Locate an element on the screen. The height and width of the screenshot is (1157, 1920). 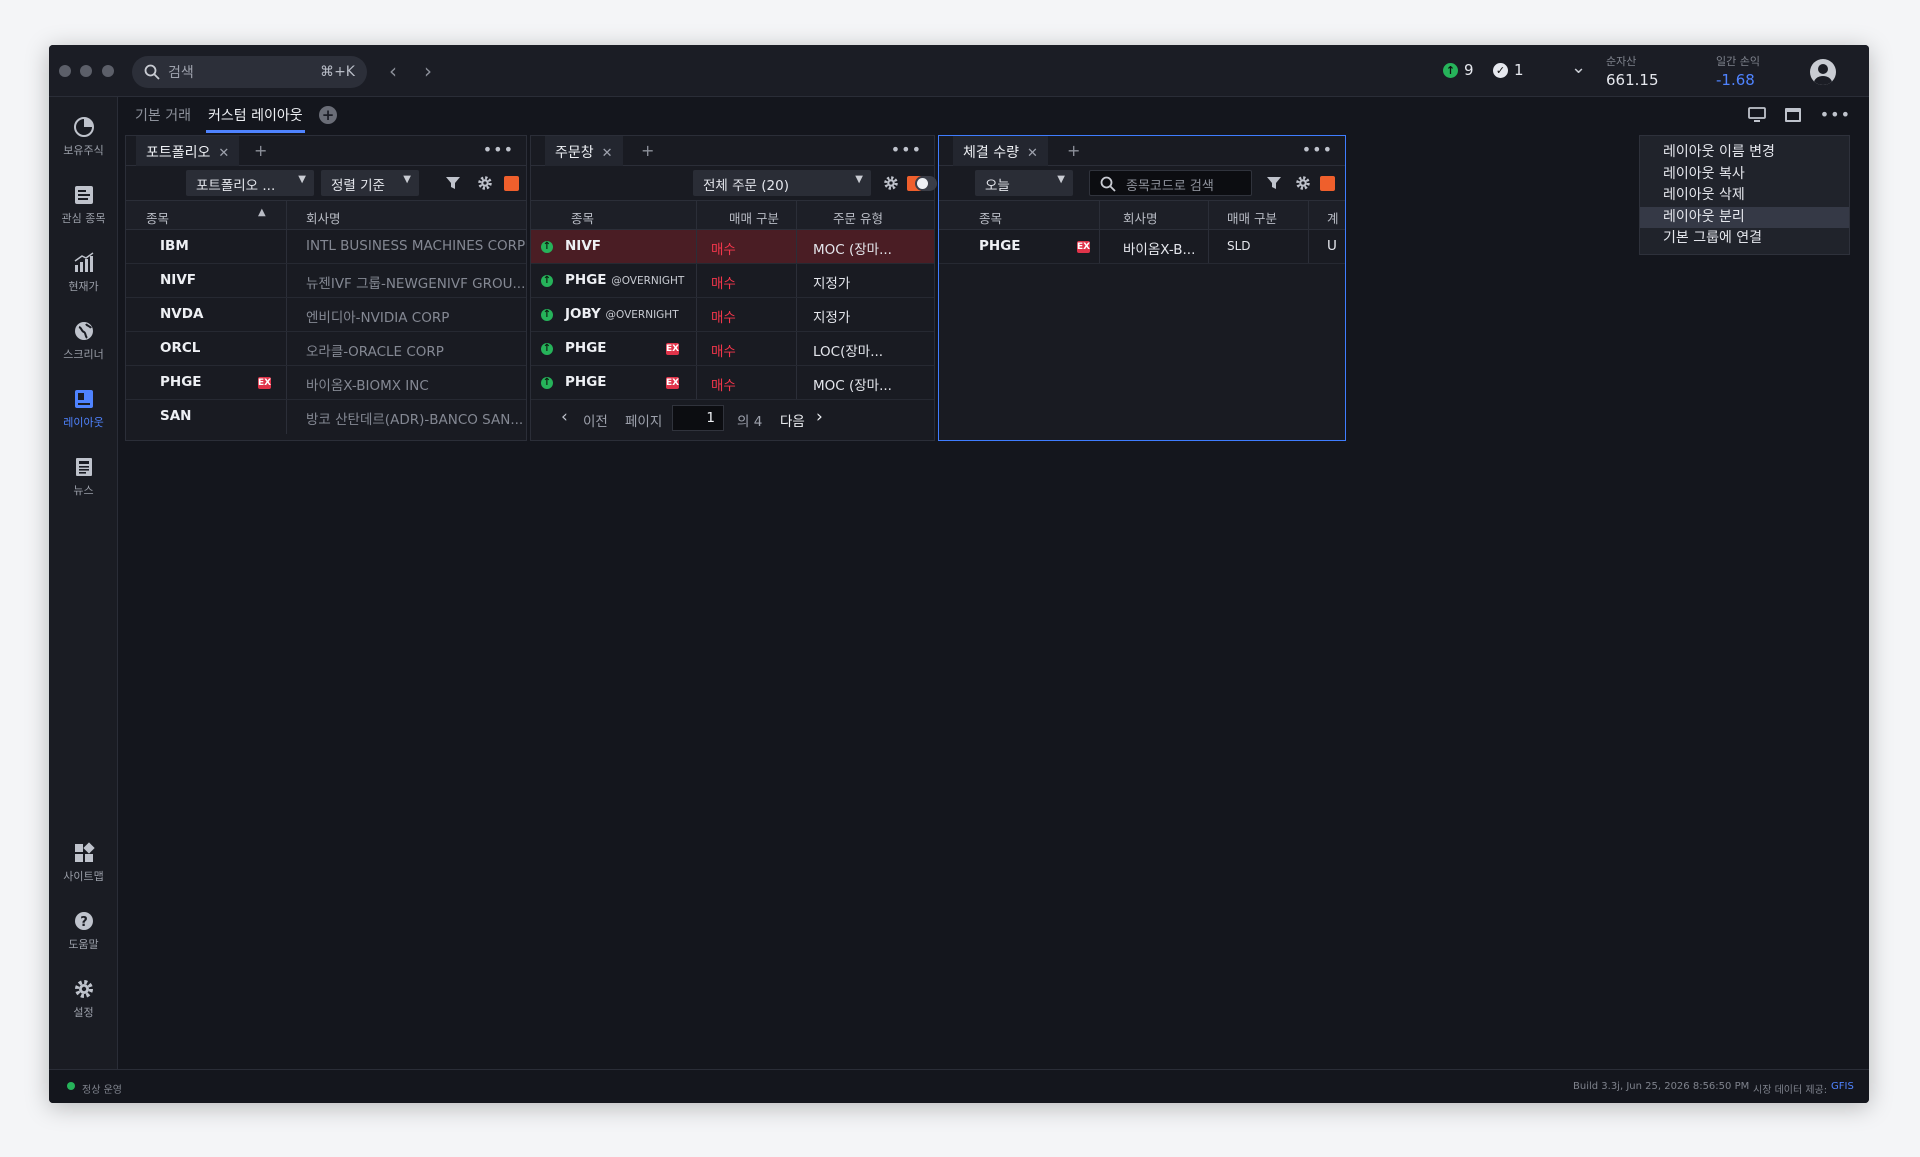
sidebar-item-label: 스크리너 is located at coordinates (83, 354).